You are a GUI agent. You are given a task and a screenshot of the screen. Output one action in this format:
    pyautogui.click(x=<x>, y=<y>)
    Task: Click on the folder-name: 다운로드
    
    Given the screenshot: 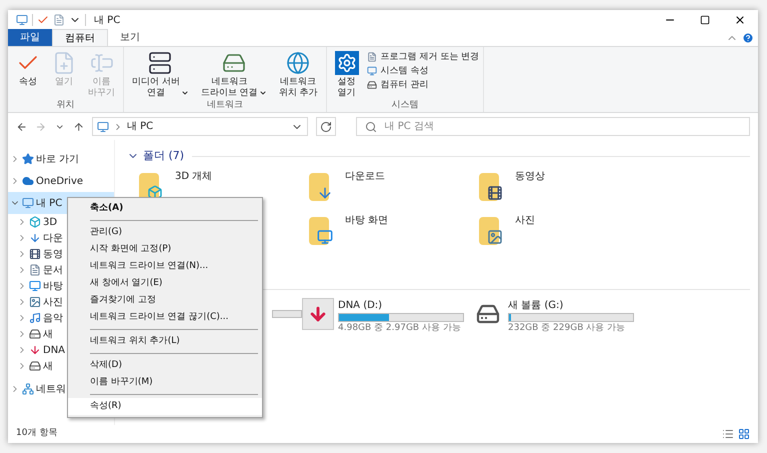 What is the action you would take?
    pyautogui.click(x=365, y=176)
    